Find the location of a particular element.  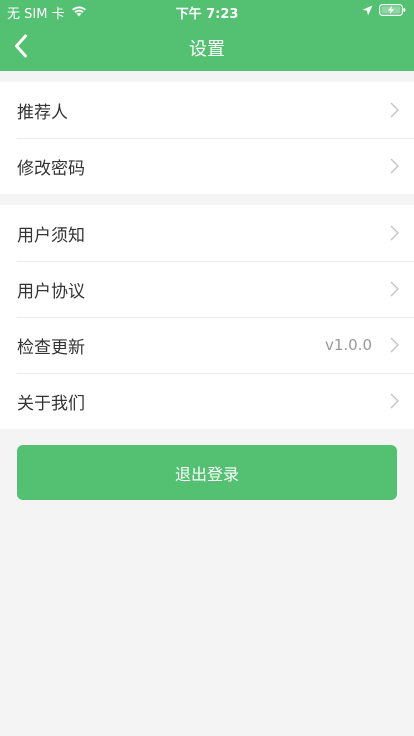

location-arrow-icon is located at coordinates (367, 12).